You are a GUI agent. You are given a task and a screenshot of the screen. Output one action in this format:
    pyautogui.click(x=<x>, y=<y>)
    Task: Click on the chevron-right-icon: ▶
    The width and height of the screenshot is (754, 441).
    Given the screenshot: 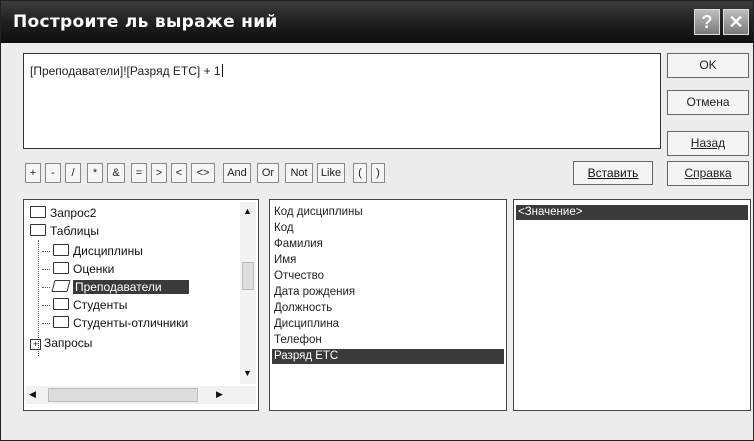 What is the action you would take?
    pyautogui.click(x=219, y=394)
    